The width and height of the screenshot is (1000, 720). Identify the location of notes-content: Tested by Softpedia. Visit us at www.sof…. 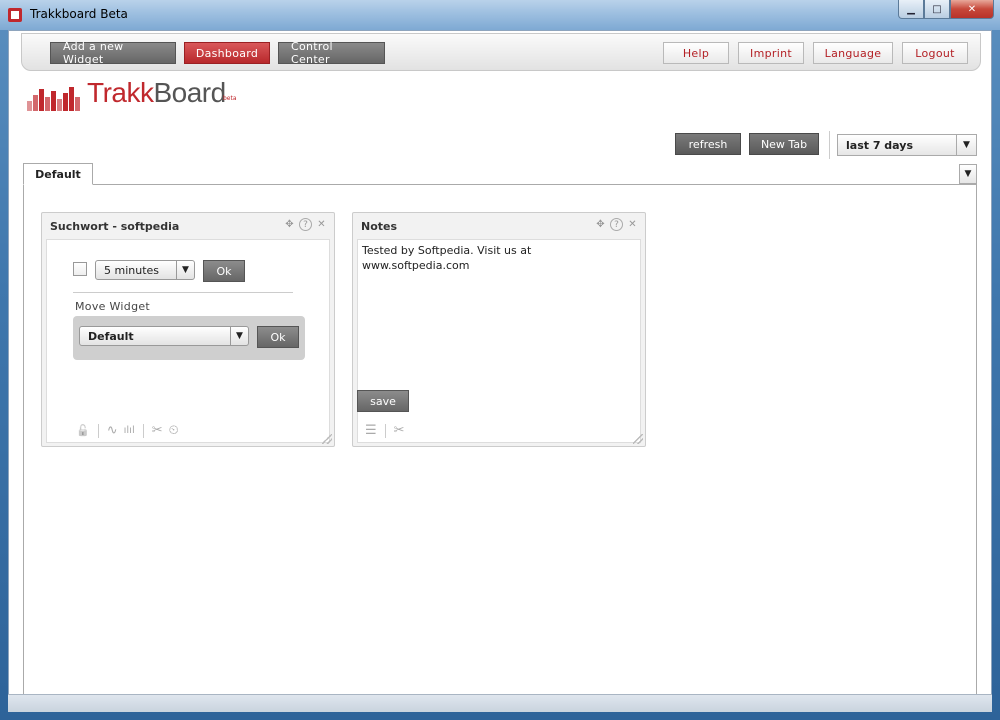
(498, 258).